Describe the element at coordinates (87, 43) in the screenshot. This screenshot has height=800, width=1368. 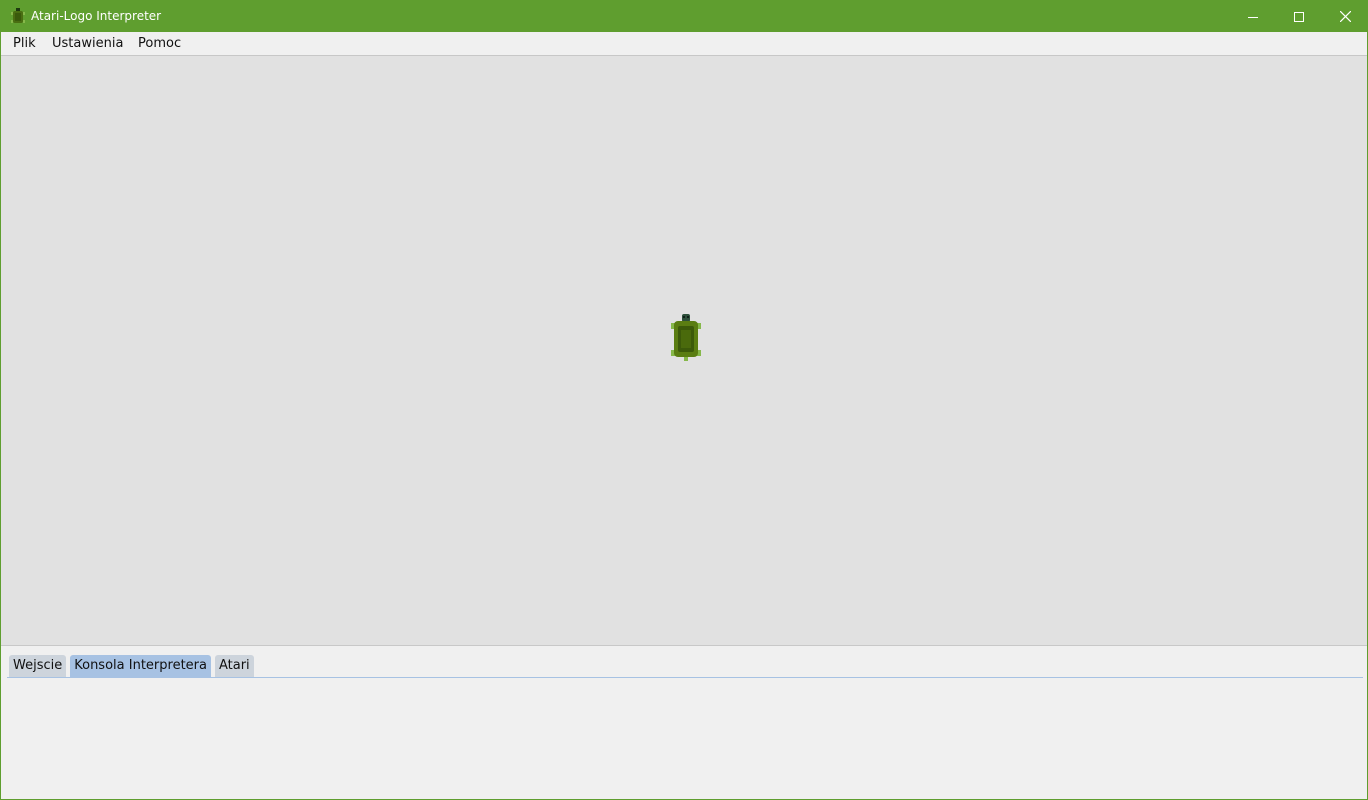
I see `menu-ustawienia: Ustawienia` at that location.